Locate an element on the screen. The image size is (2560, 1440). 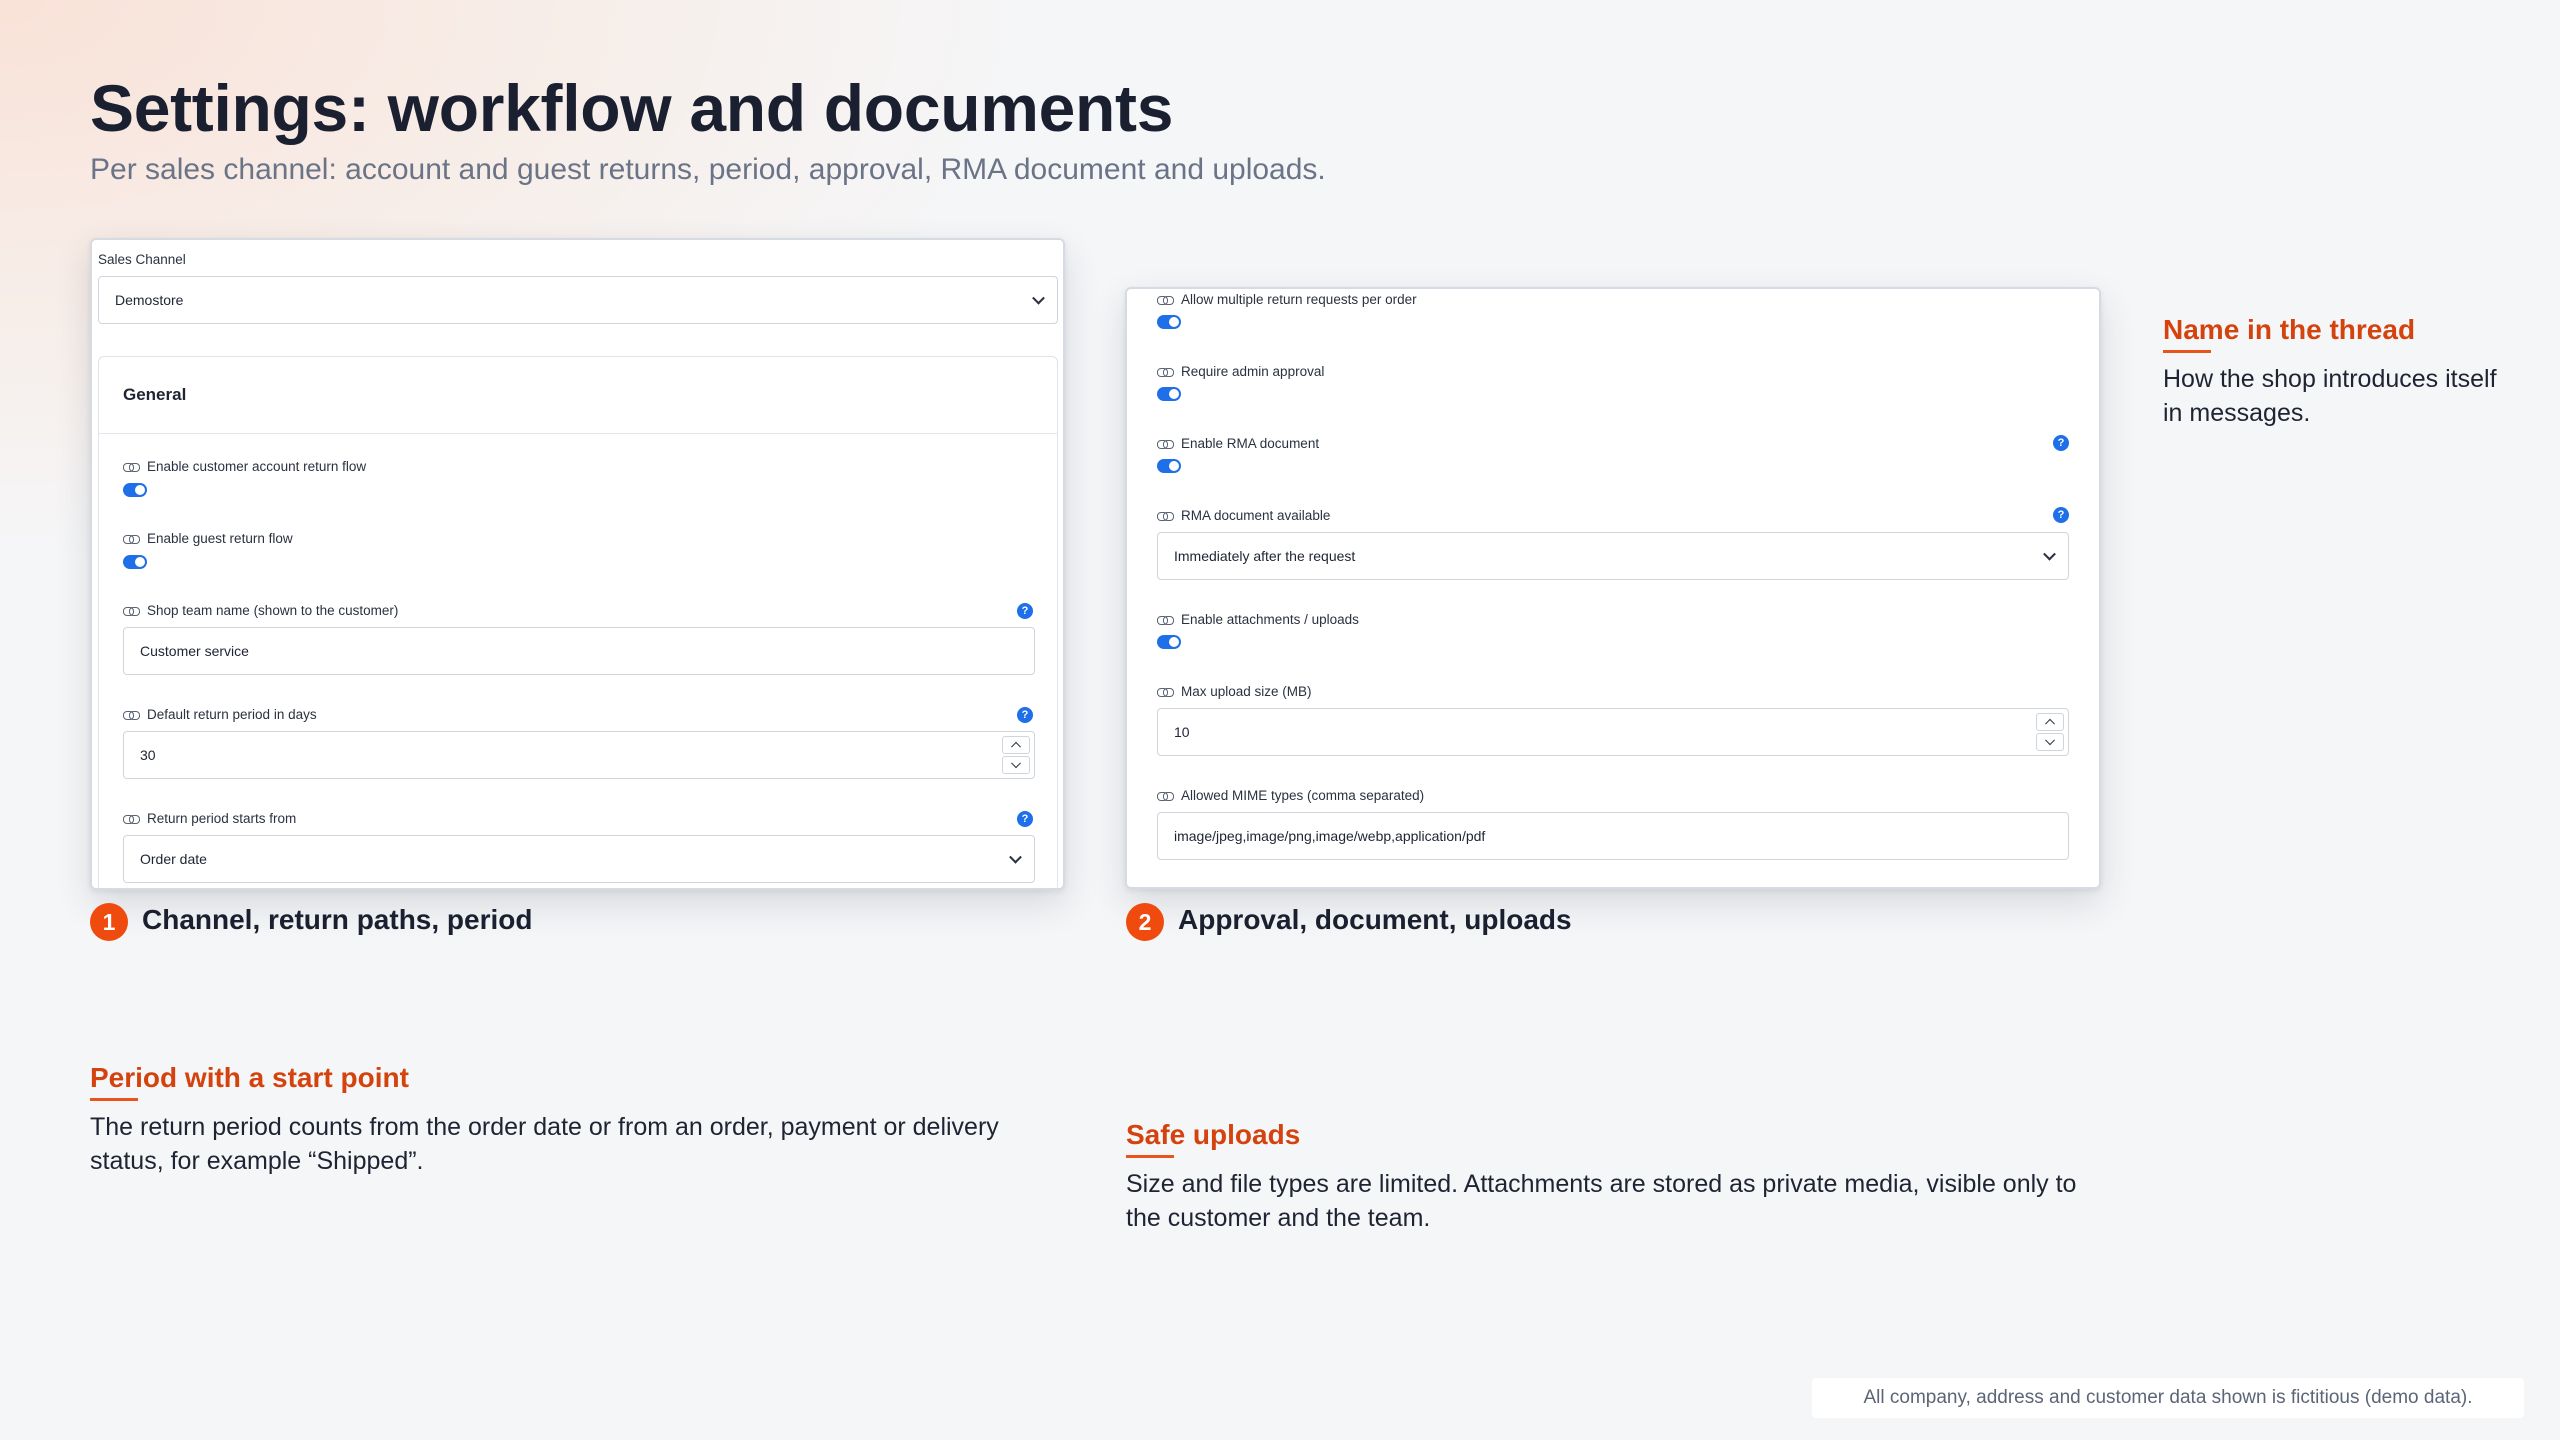
sales-channel-label: Sales Channel is located at coordinates (142, 259).